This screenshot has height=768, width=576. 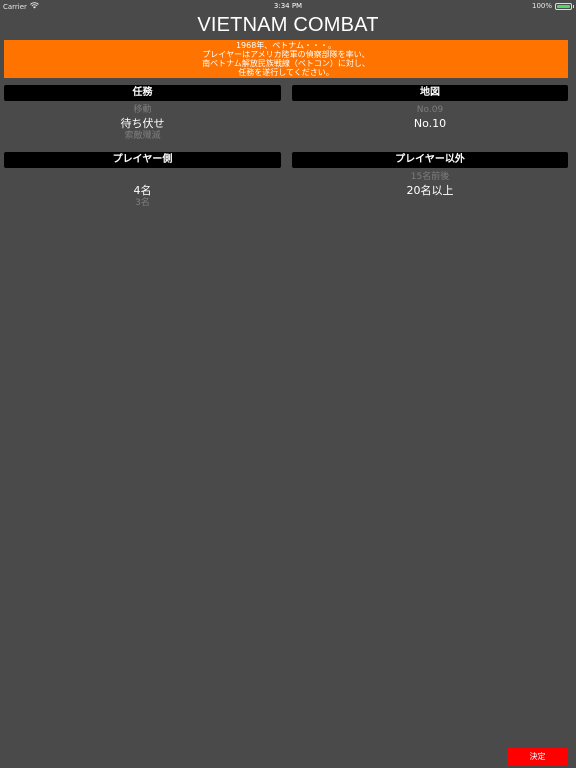 What do you see at coordinates (537, 756) in the screenshot?
I see `confirm-button: 決定` at bounding box center [537, 756].